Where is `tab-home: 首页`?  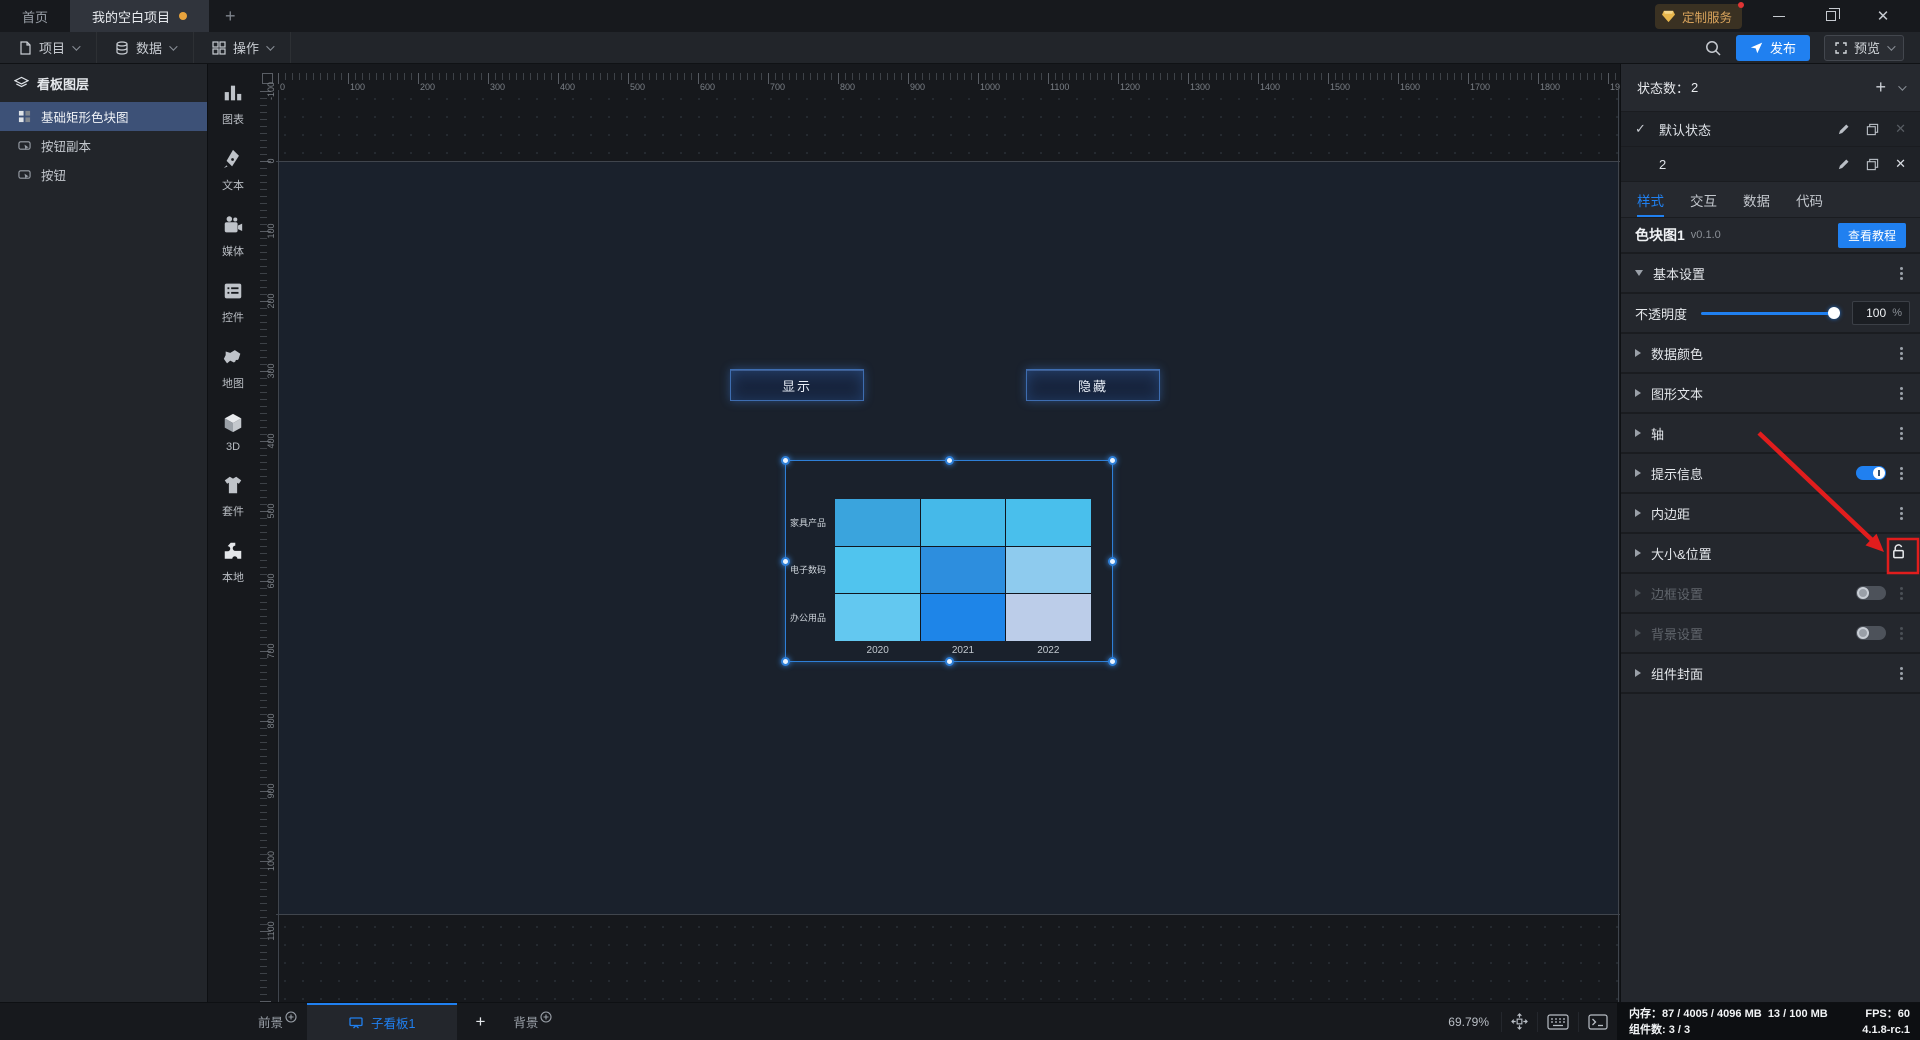
tab-home: 首页 is located at coordinates (35, 16).